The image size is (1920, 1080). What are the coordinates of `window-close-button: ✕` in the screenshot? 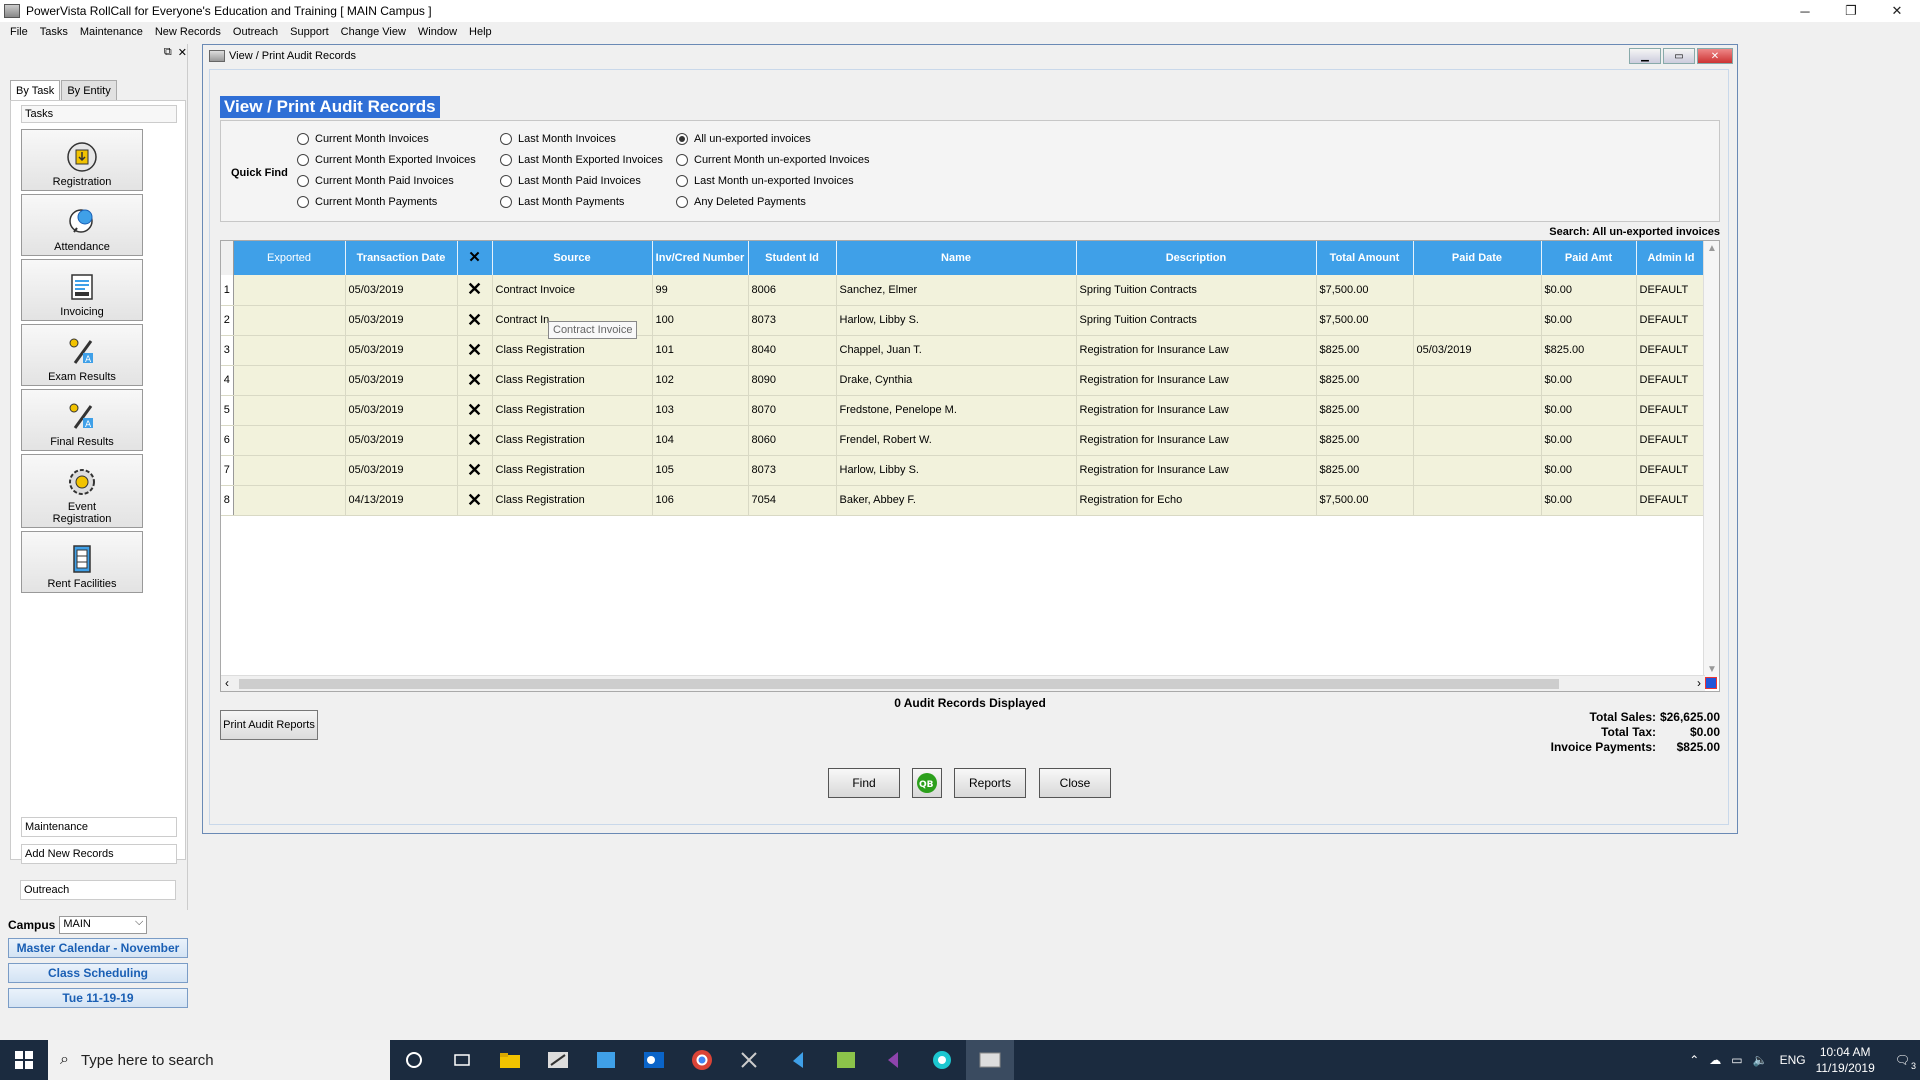 It's located at (1715, 56).